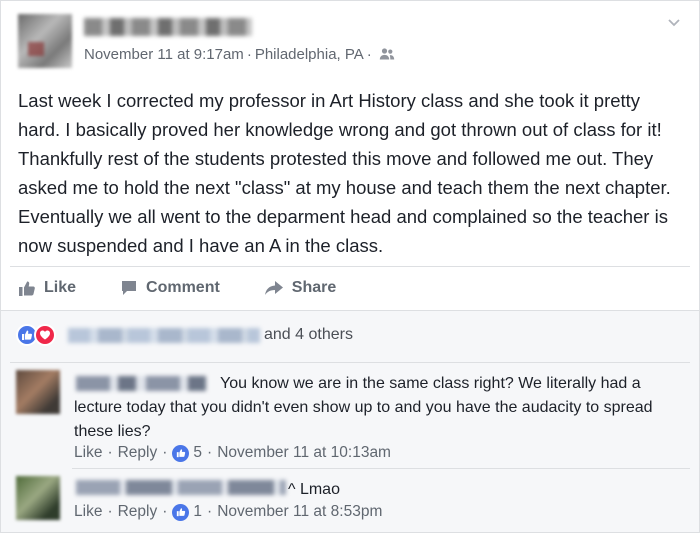 This screenshot has width=700, height=533. I want to click on actions-divider, so click(350, 266).